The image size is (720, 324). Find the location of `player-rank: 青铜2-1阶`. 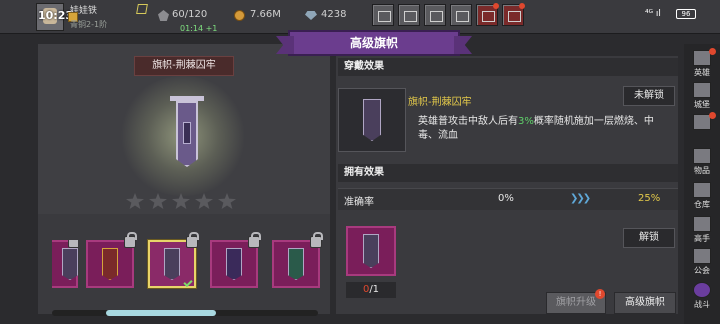

player-rank: 青铜2-1阶 is located at coordinates (89, 24).